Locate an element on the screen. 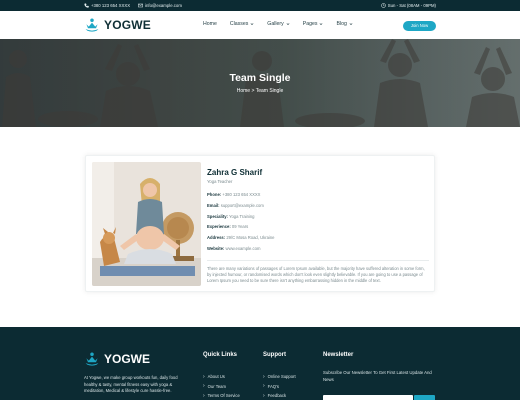 This screenshot has width=520, height=400. footer-link-faqs: FAQ's is located at coordinates (279, 387).